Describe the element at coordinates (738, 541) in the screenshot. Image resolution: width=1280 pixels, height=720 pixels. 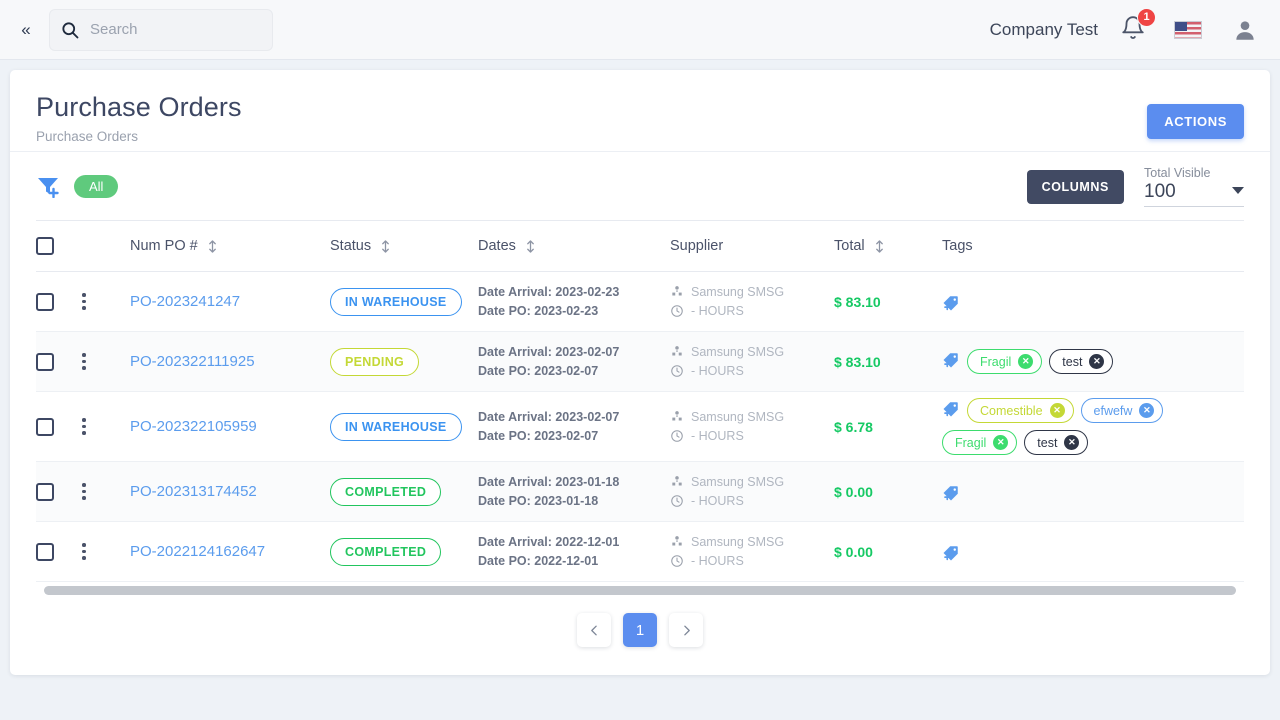
I see `supplier-name: Samsung SMSG` at that location.